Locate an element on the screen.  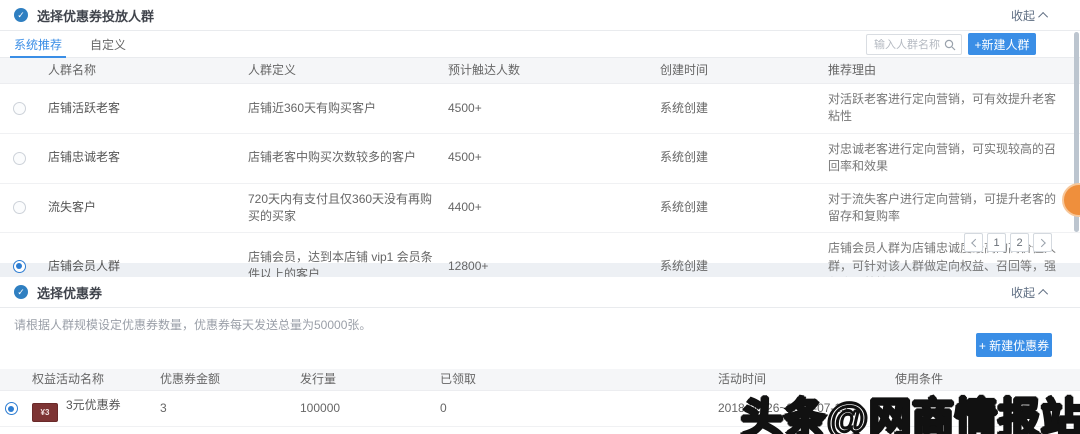
col-activity-name: 权益活动名称 is located at coordinates (68, 378).